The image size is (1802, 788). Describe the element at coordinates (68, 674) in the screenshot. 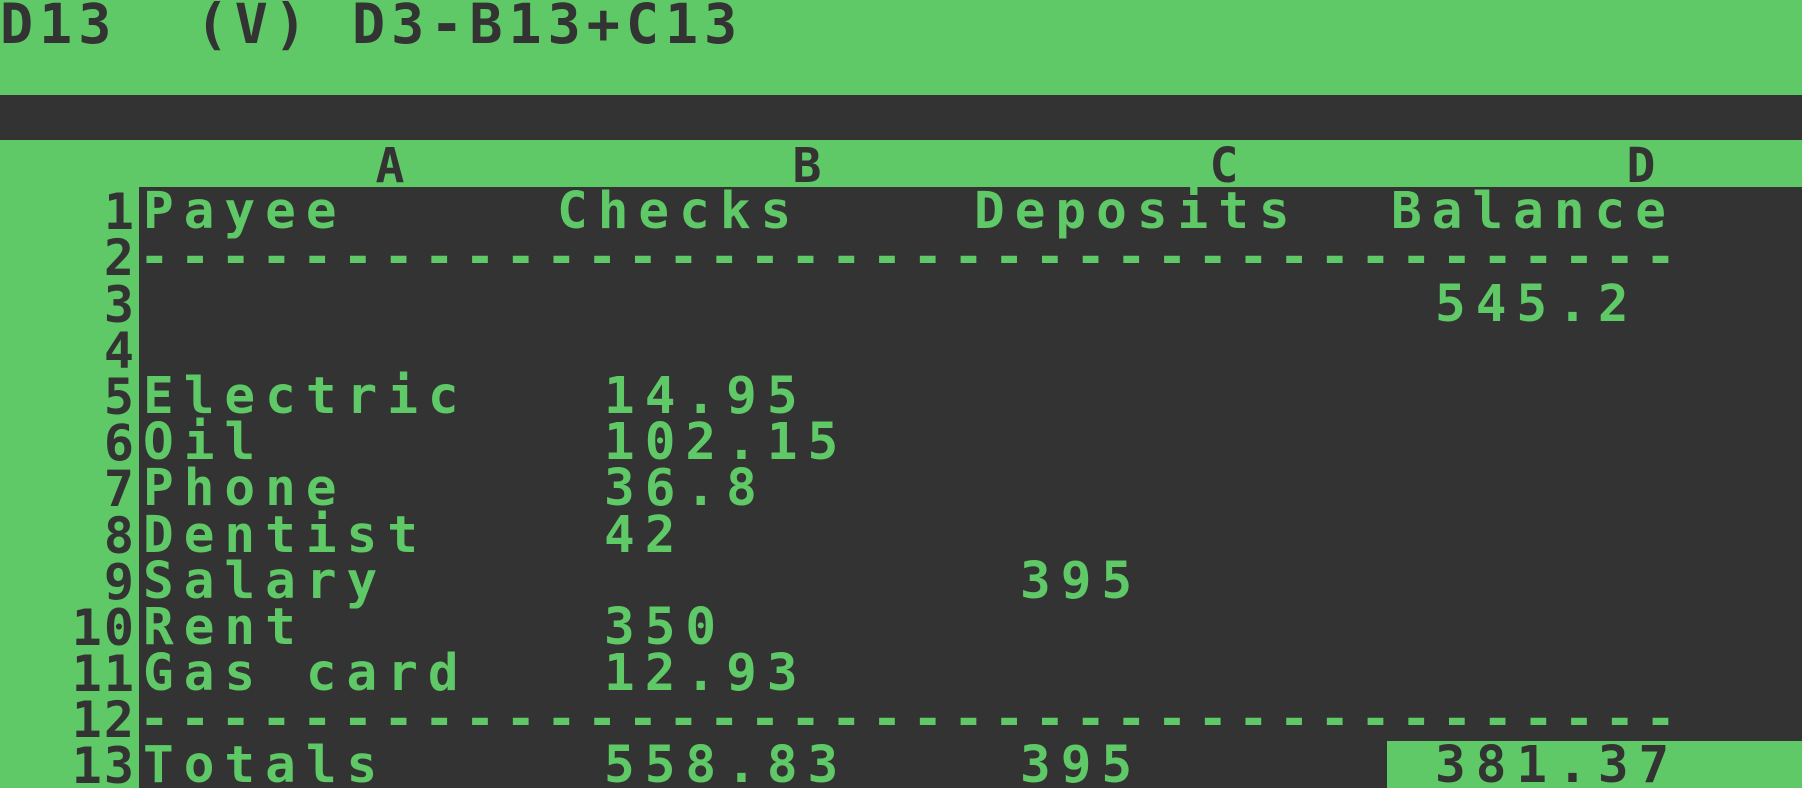

I see `row-header-11: 11` at that location.